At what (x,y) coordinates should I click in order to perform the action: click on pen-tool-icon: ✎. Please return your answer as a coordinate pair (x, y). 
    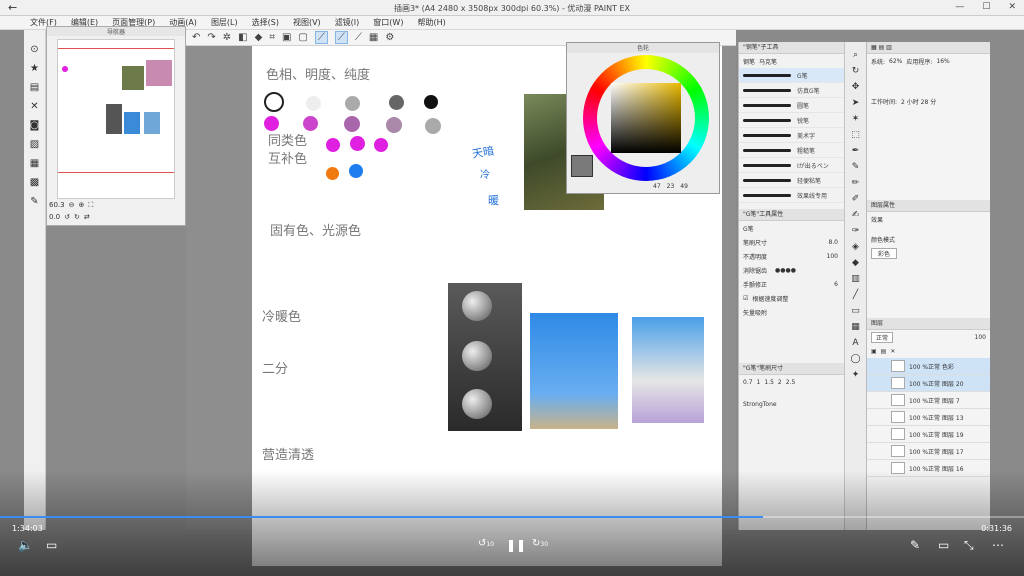
    Looking at the image, I should click on (856, 167).